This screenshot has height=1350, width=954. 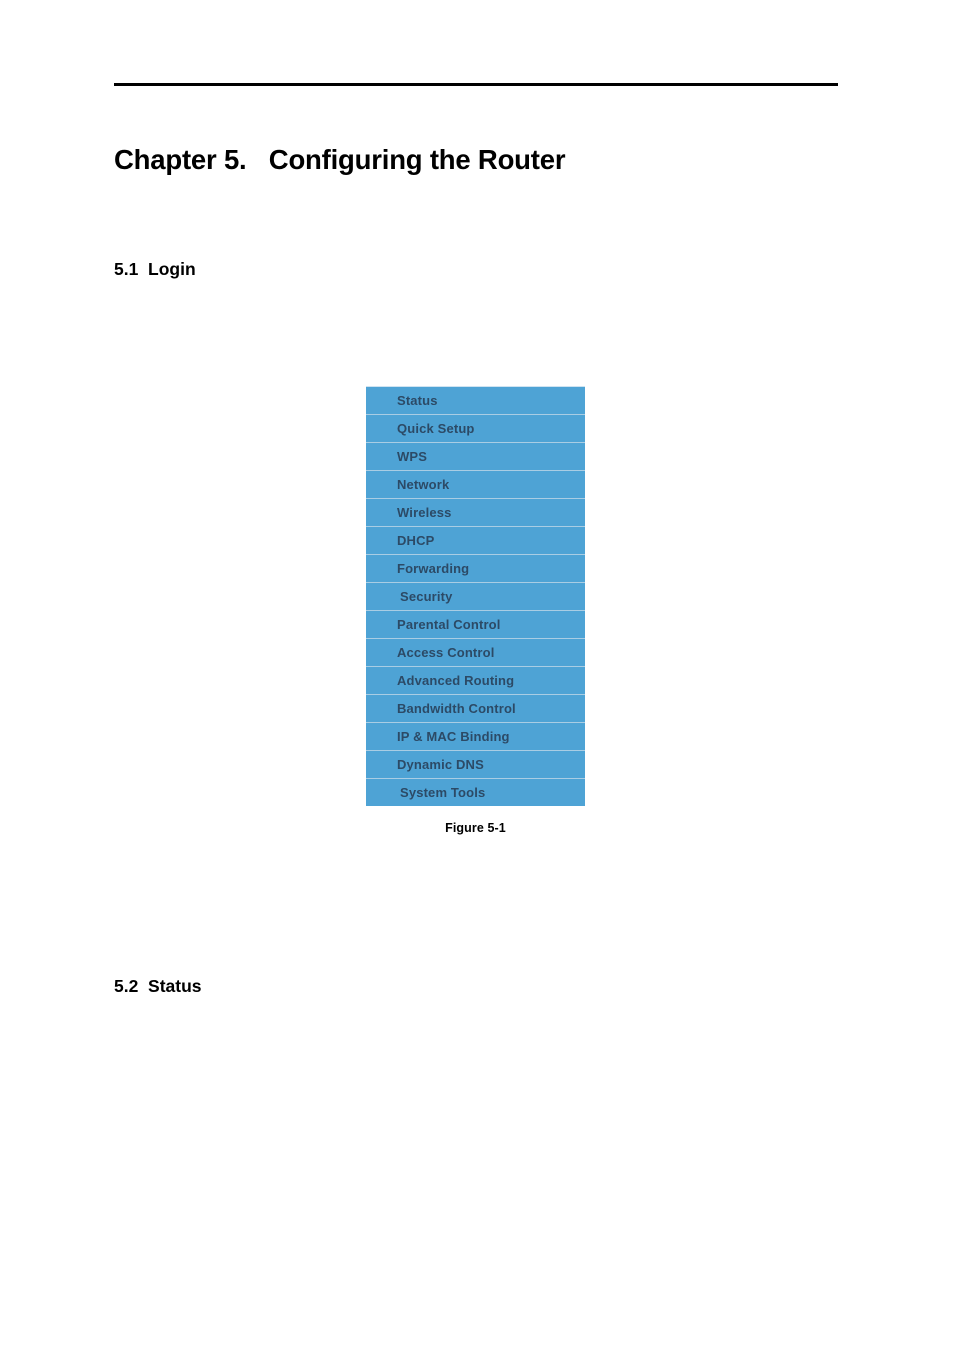 What do you see at coordinates (412, 456) in the screenshot?
I see `menu-item-label: WPS` at bounding box center [412, 456].